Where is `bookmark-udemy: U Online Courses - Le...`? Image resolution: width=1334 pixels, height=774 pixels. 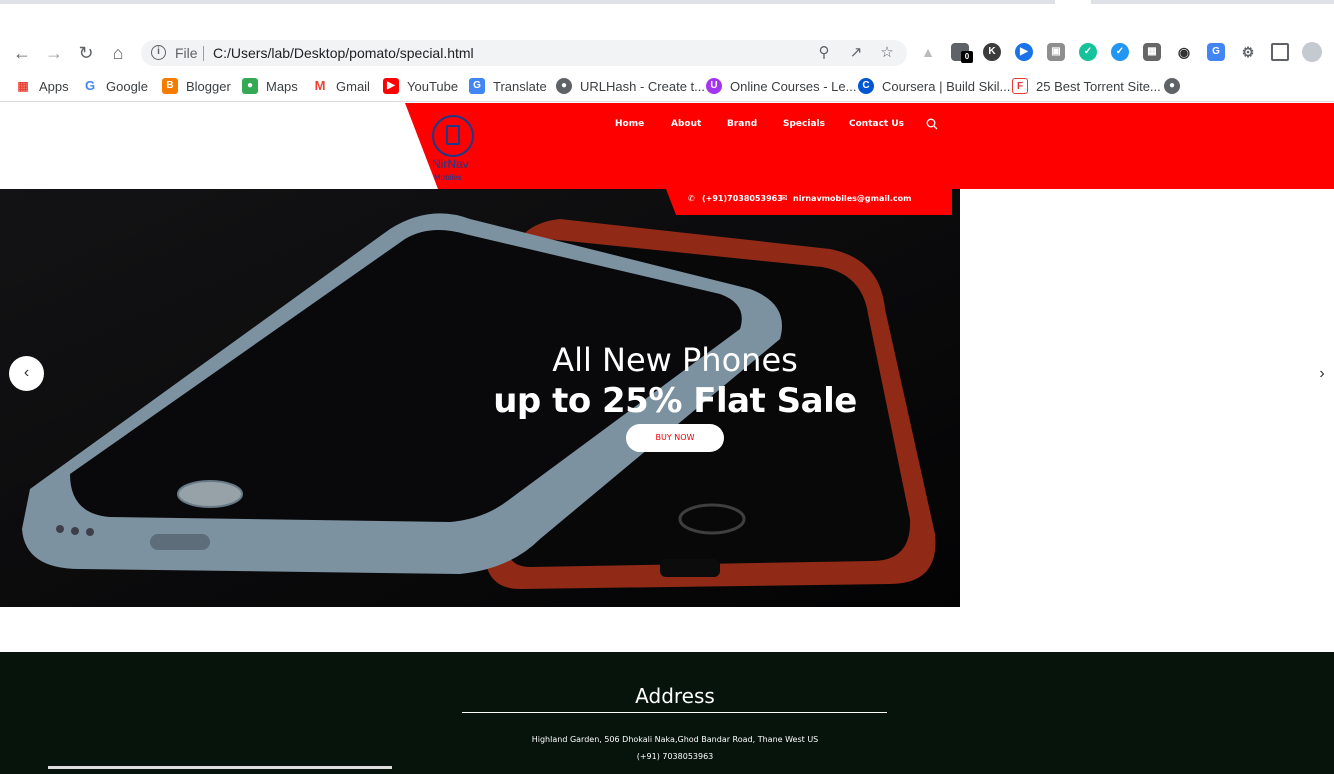
bookmark-udemy: U Online Courses - Le... is located at coordinates (781, 86).